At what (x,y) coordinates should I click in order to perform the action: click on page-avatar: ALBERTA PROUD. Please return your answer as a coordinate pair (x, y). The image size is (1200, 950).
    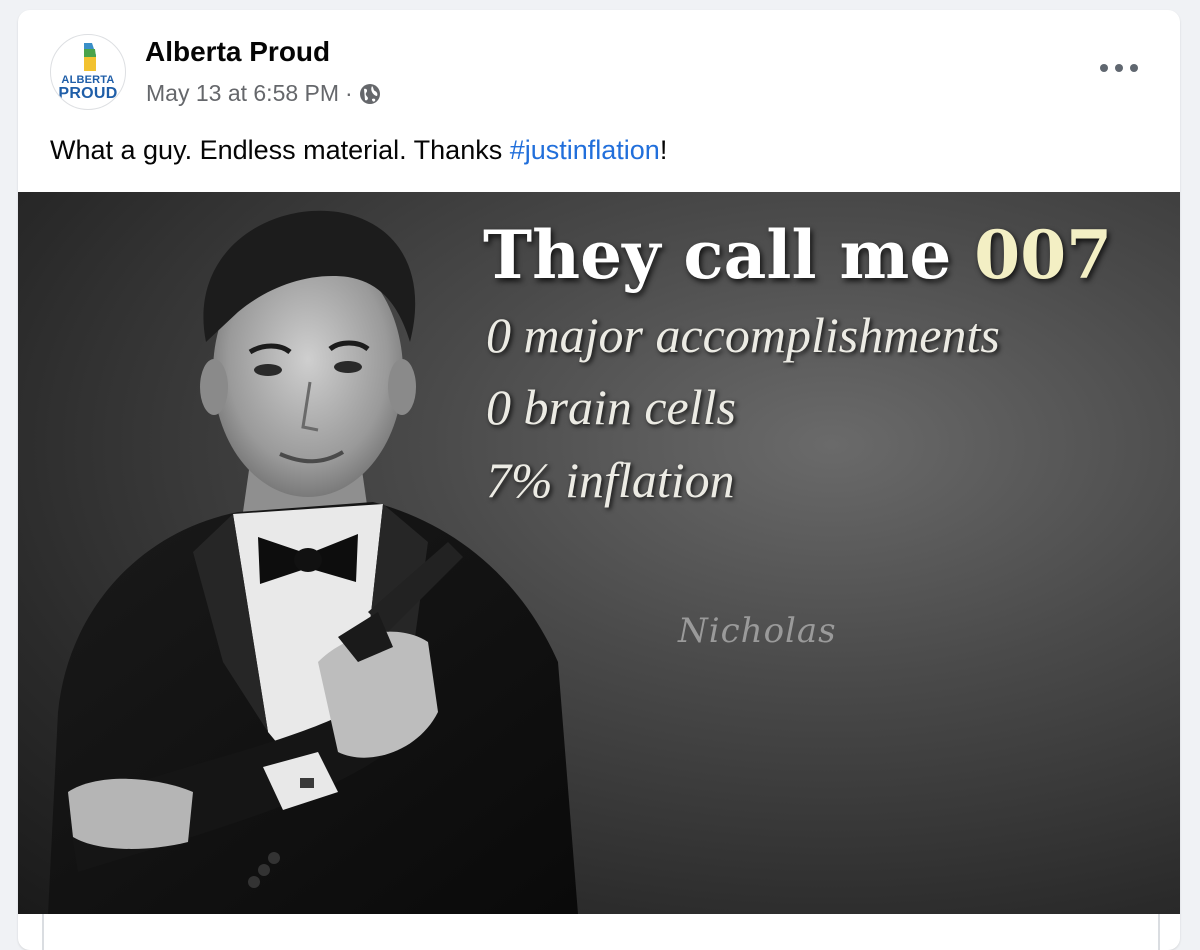
    Looking at the image, I should click on (88, 72).